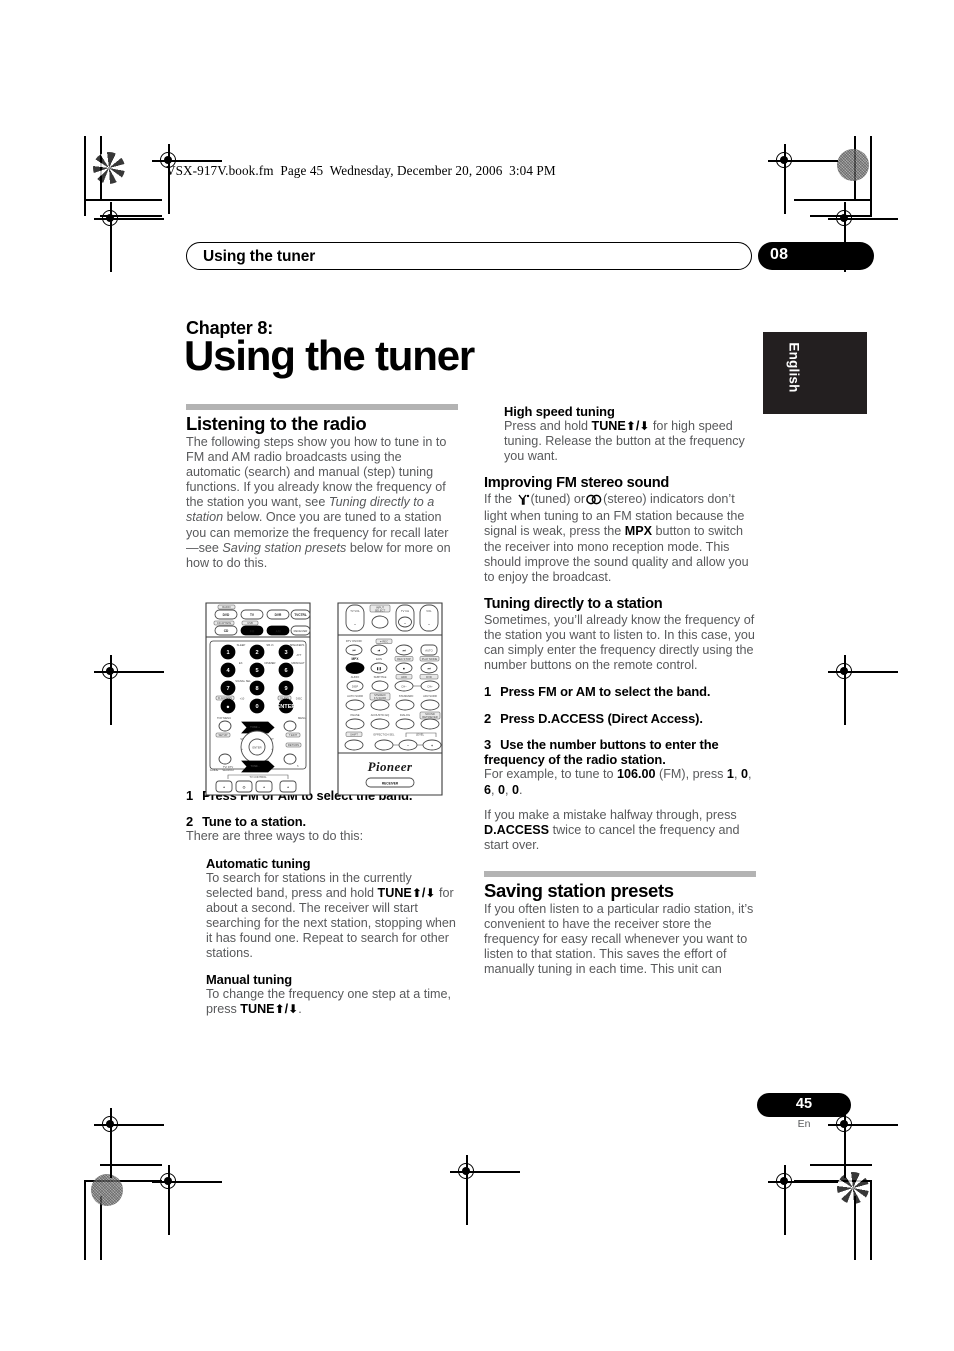 This screenshot has width=954, height=1351. I want to click on step-number: 2, so click(190, 822).